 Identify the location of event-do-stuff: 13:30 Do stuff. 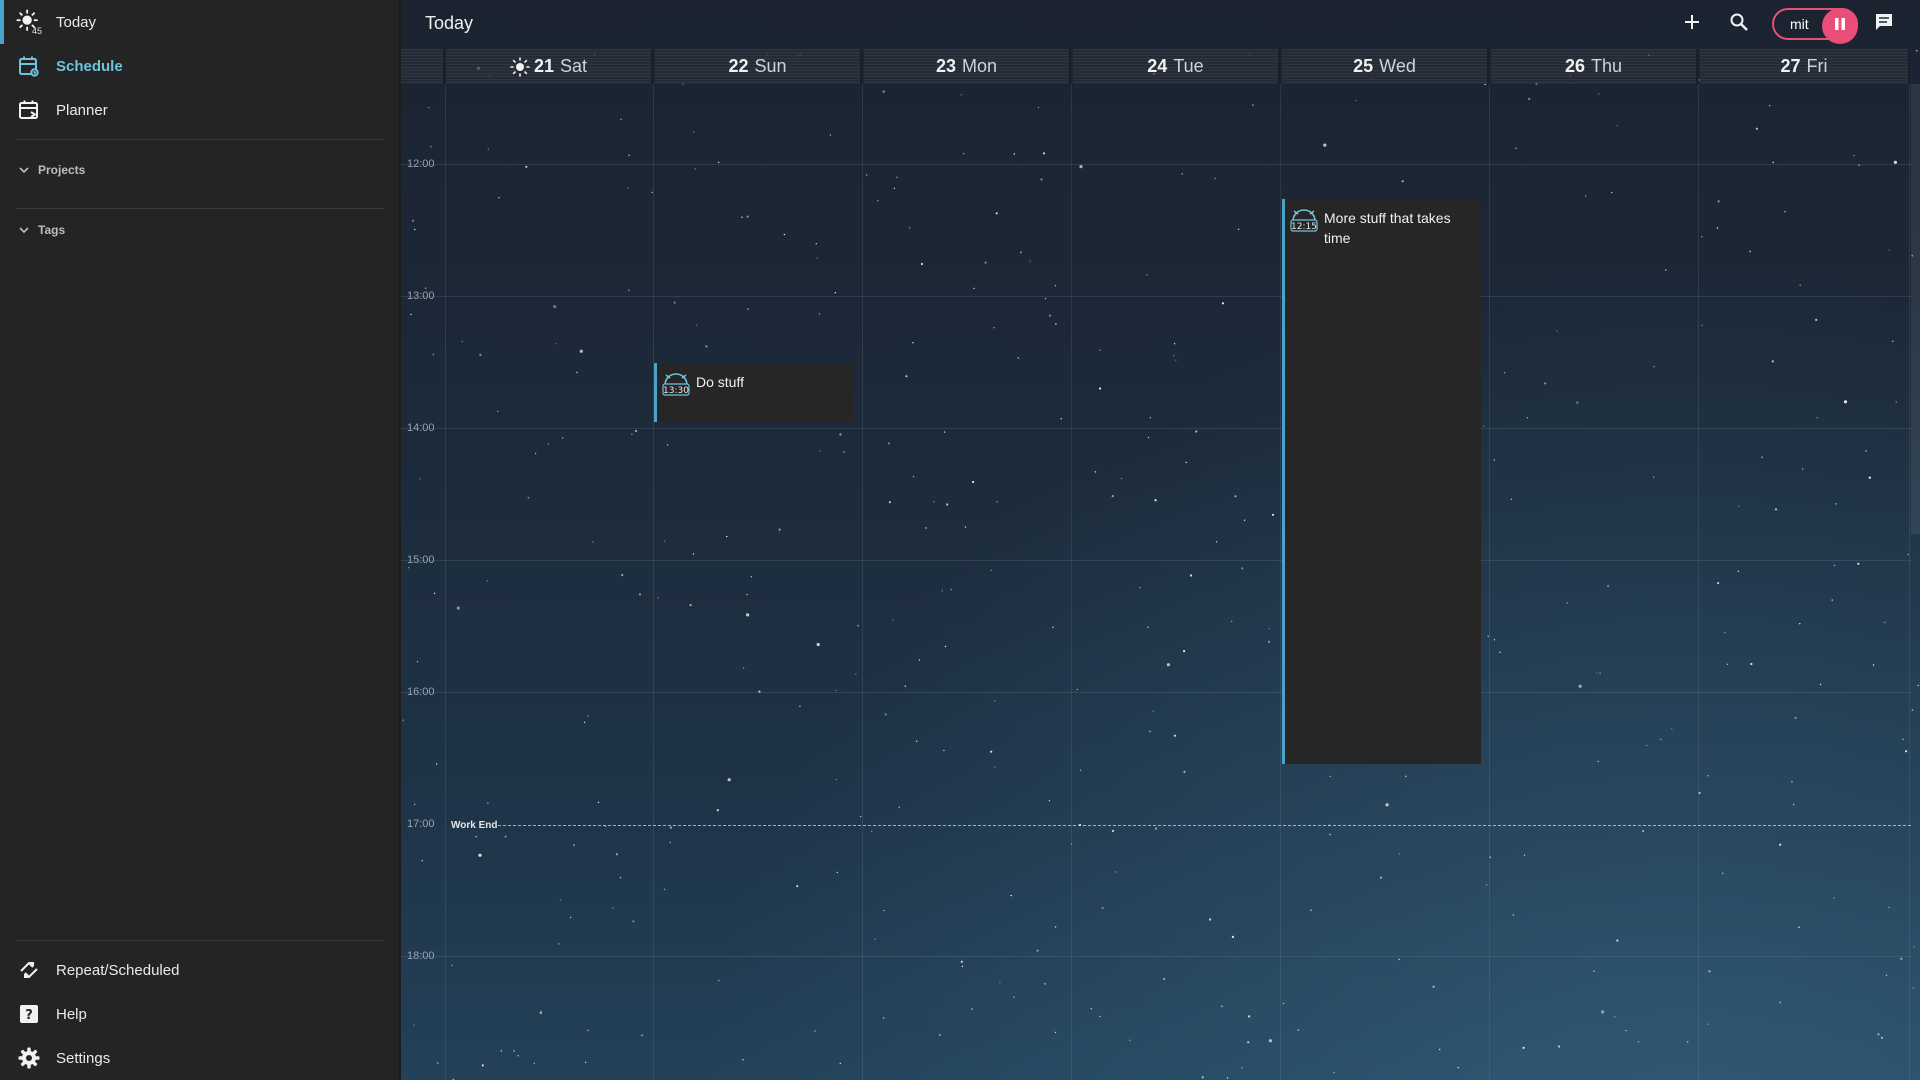
(753, 392).